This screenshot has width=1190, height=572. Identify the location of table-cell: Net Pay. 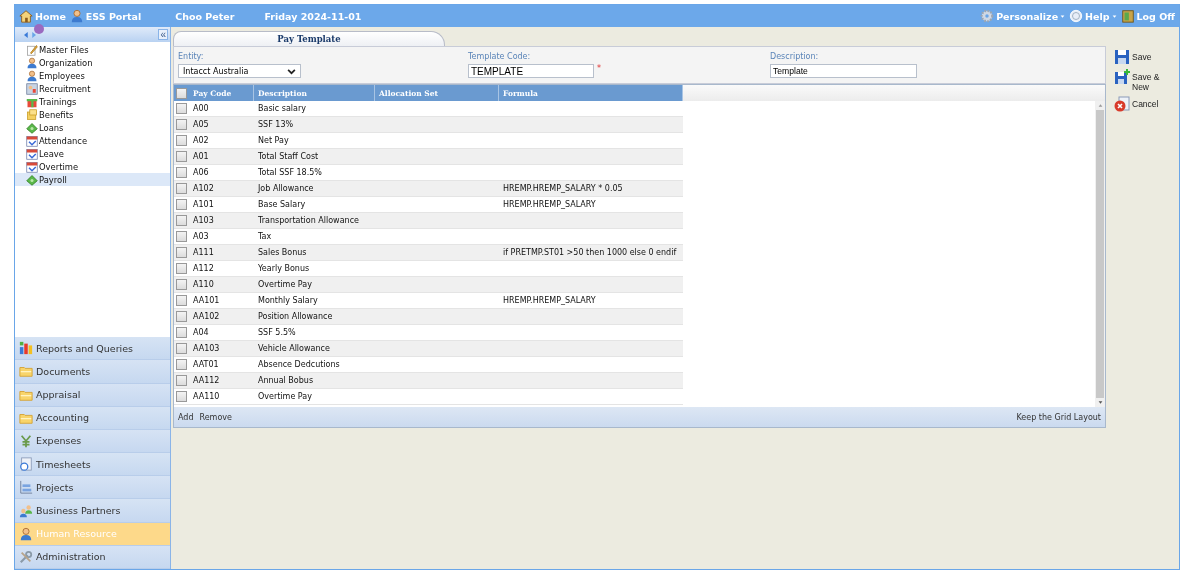
(273, 140).